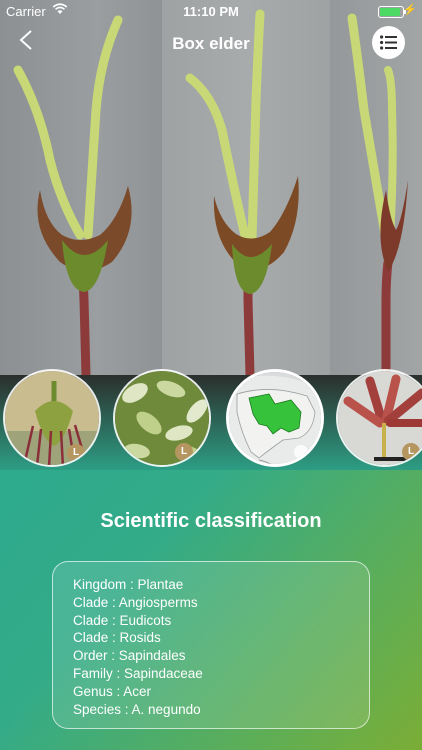  Describe the element at coordinates (117, 638) in the screenshot. I see `classification-row-clade: Clade : Rosids` at that location.